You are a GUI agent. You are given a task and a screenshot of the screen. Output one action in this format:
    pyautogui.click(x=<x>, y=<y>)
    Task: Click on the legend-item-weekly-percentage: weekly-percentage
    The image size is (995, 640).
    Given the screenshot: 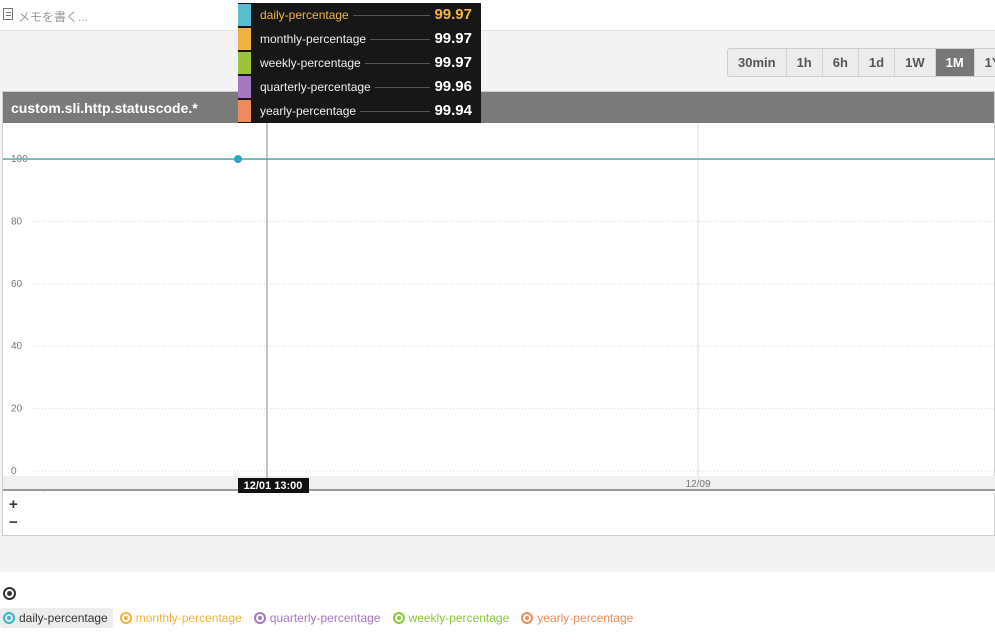 What is the action you would take?
    pyautogui.click(x=452, y=618)
    